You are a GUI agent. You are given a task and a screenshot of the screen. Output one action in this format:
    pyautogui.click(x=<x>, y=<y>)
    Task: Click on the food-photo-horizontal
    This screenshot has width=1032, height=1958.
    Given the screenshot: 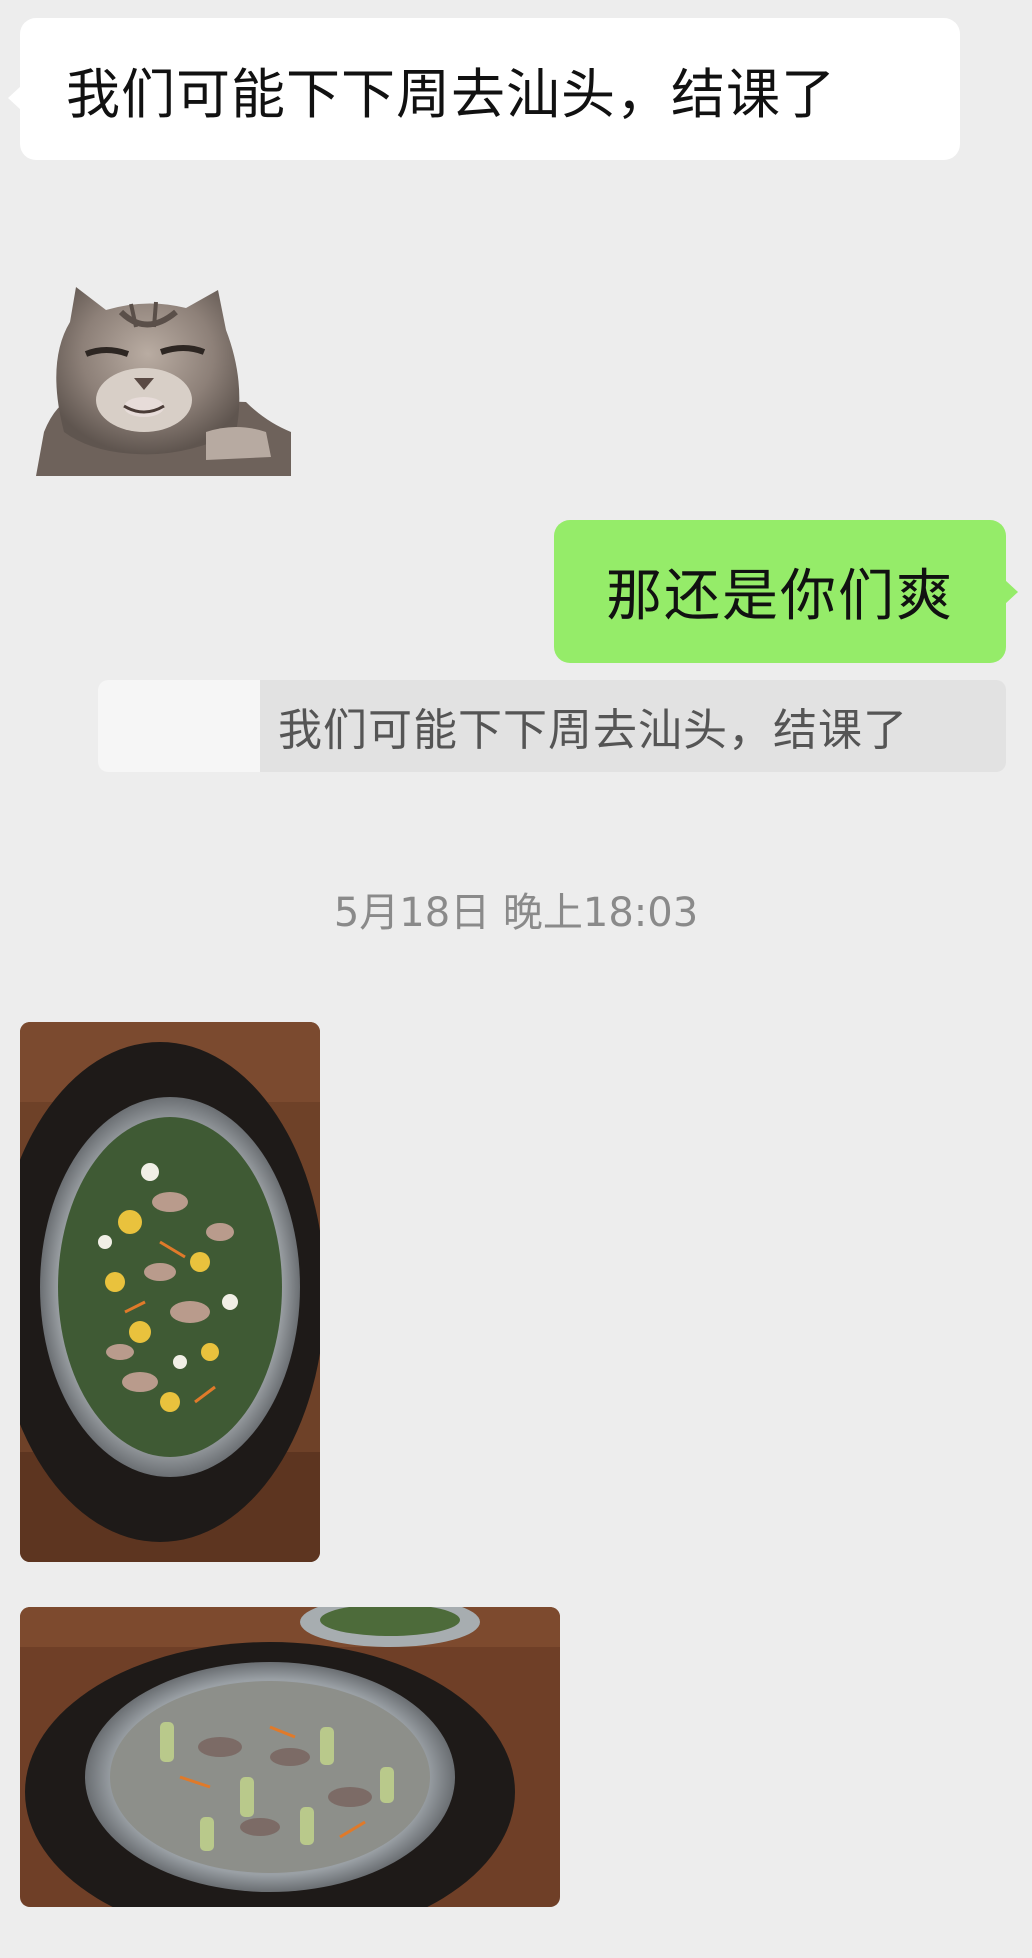 What is the action you would take?
    pyautogui.click(x=290, y=1757)
    